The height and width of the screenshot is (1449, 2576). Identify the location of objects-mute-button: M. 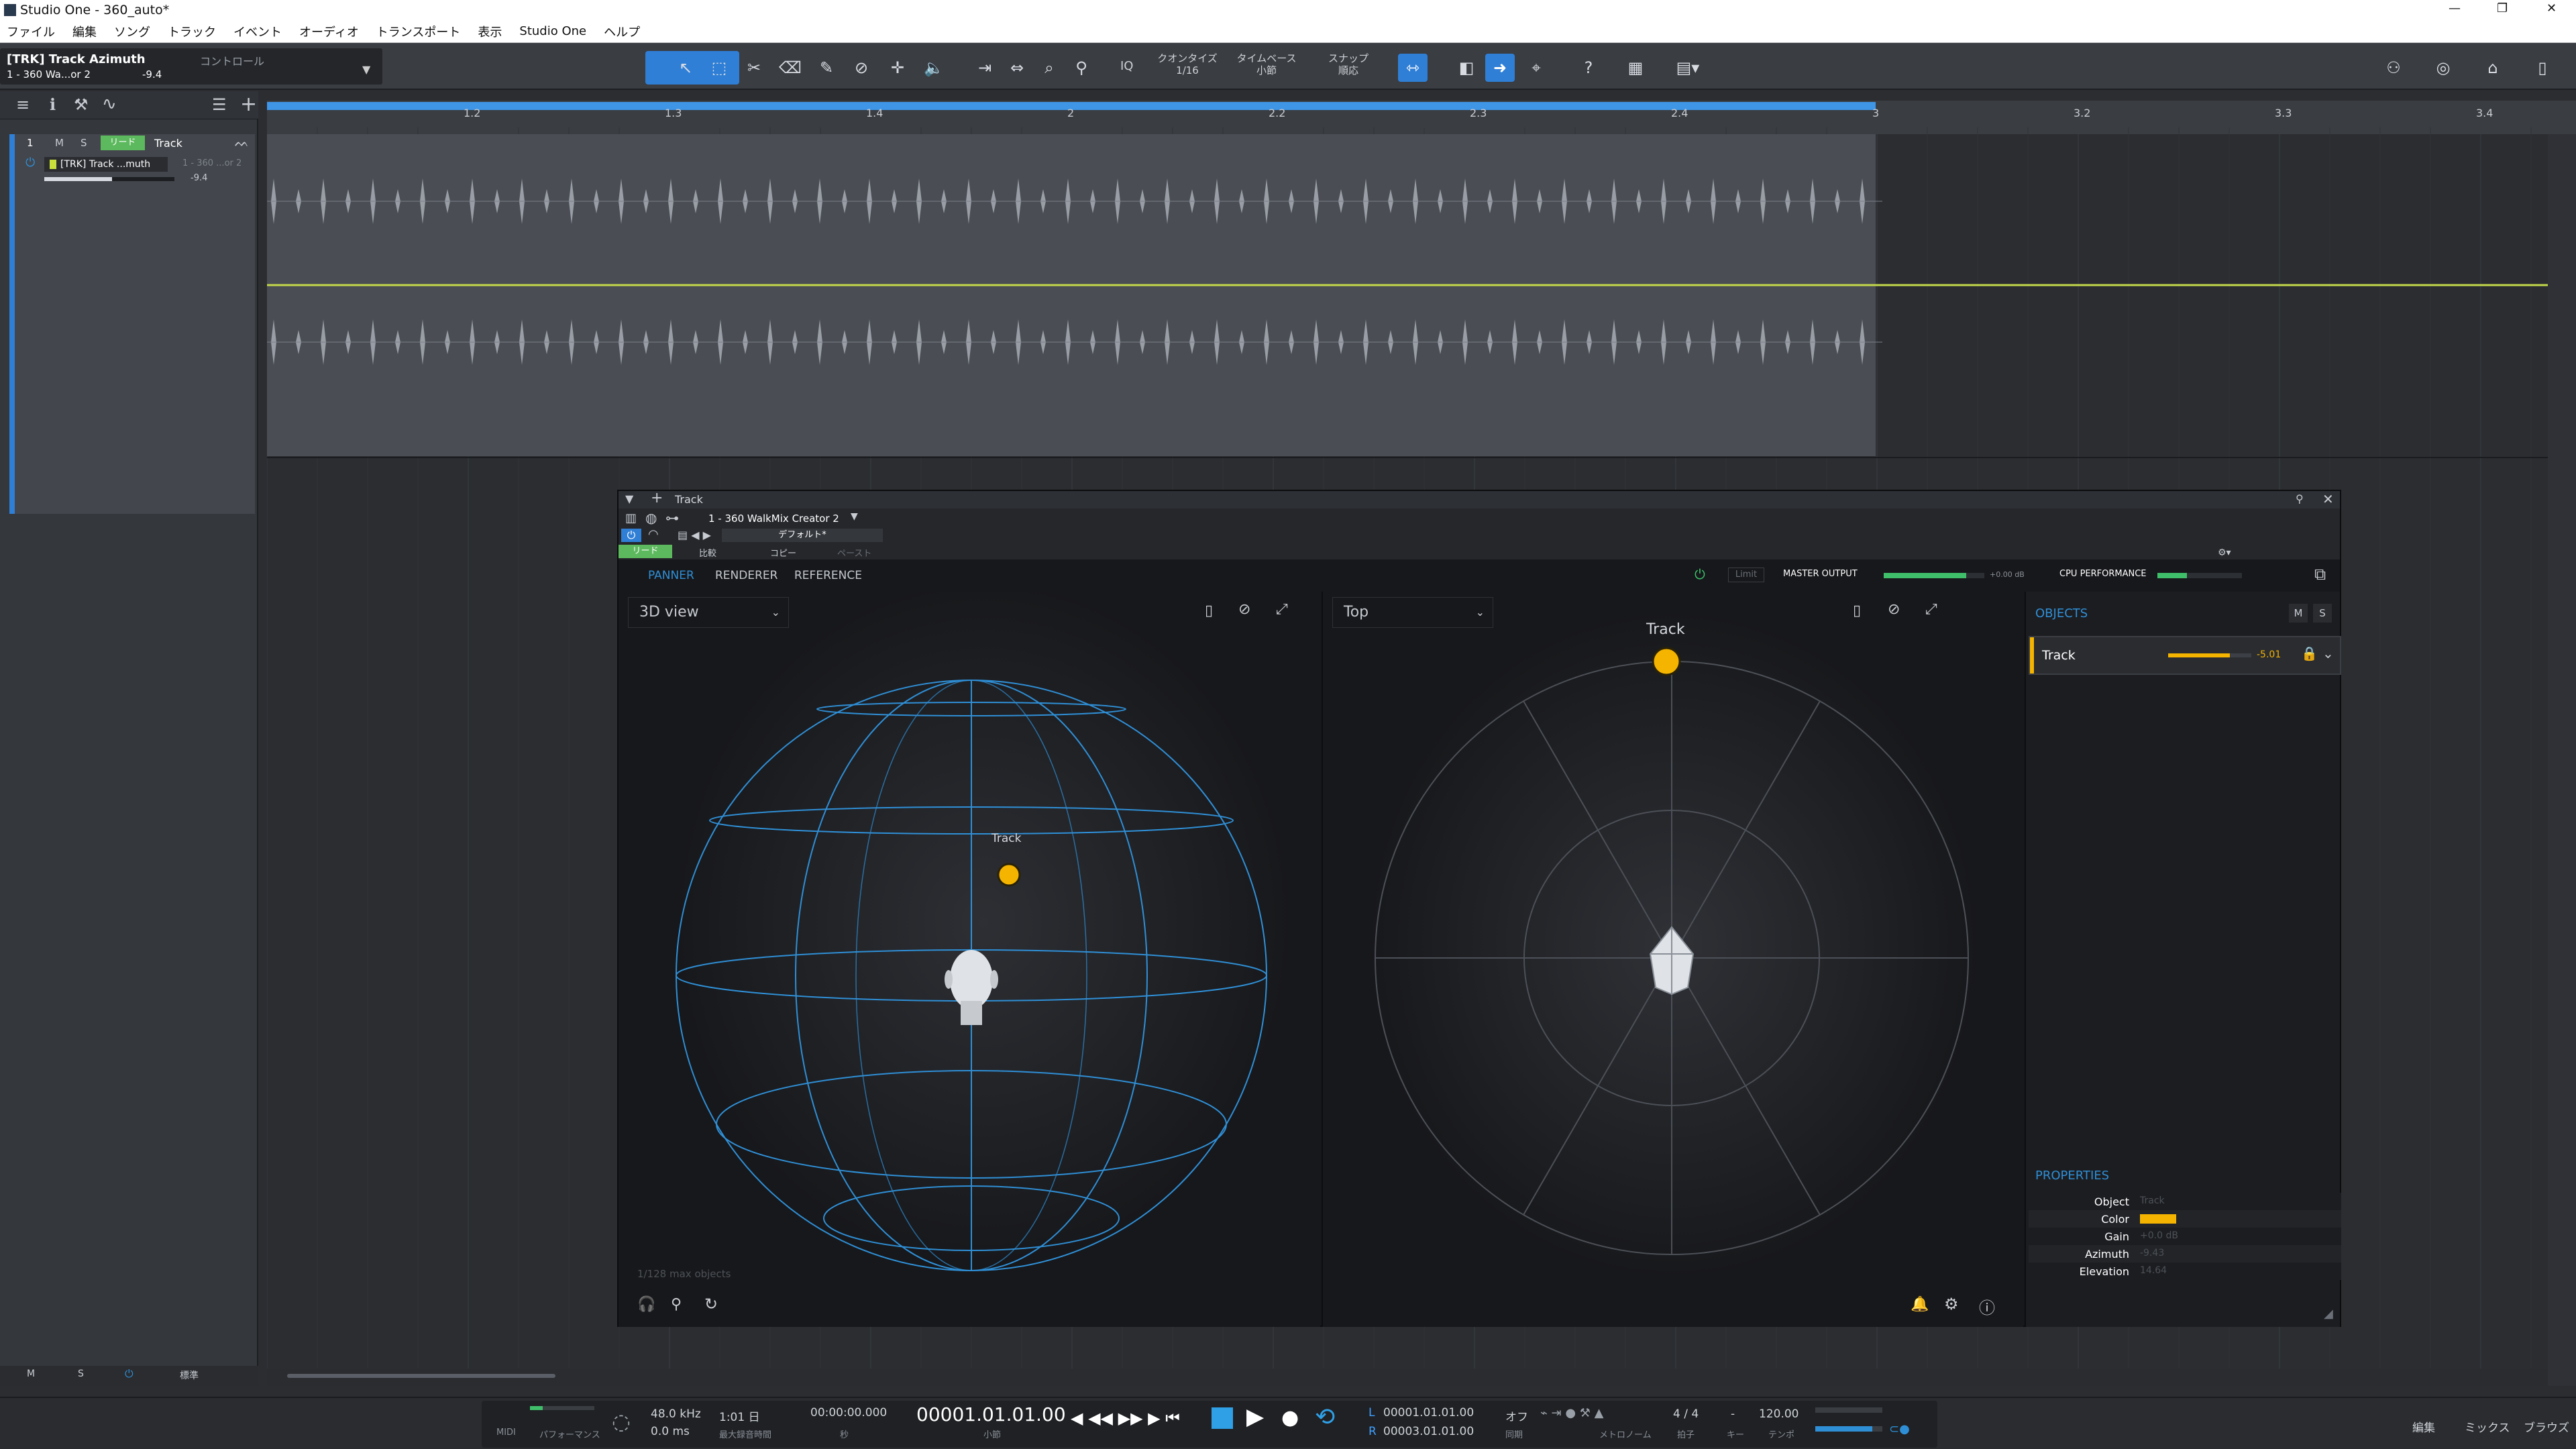
(2298, 613).